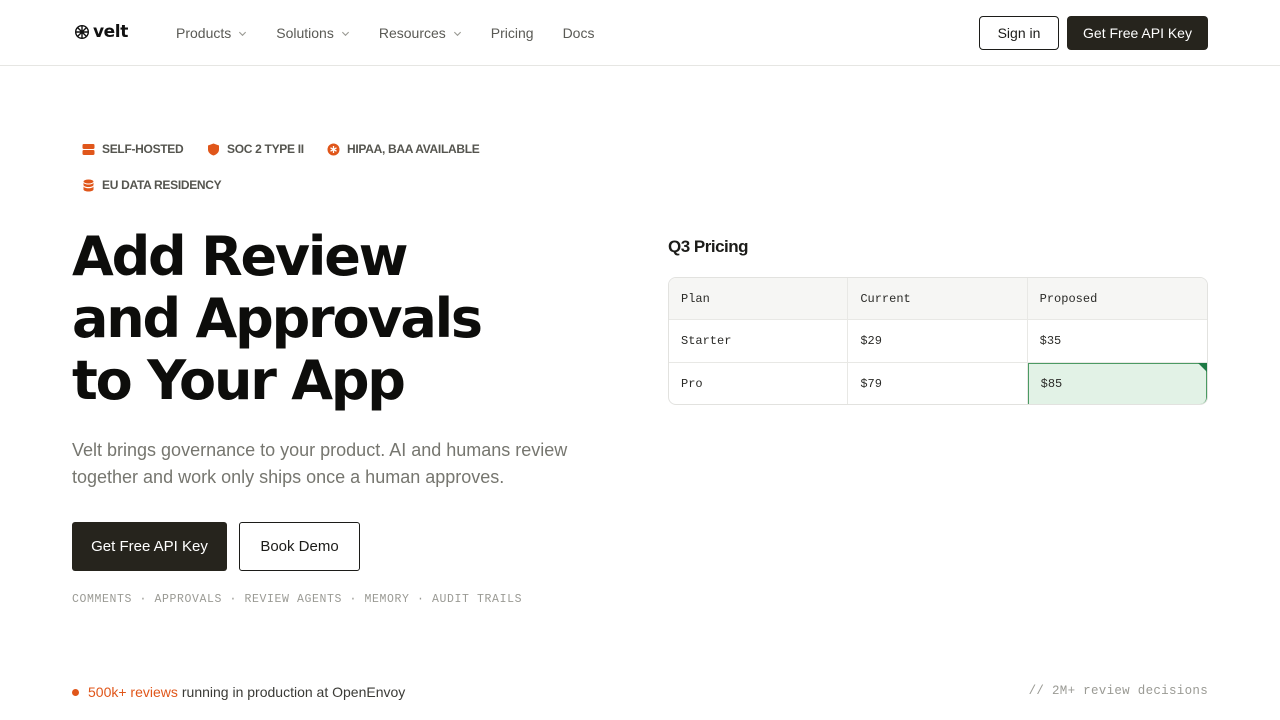  What do you see at coordinates (88, 185) in the screenshot?
I see `database-icon` at bounding box center [88, 185].